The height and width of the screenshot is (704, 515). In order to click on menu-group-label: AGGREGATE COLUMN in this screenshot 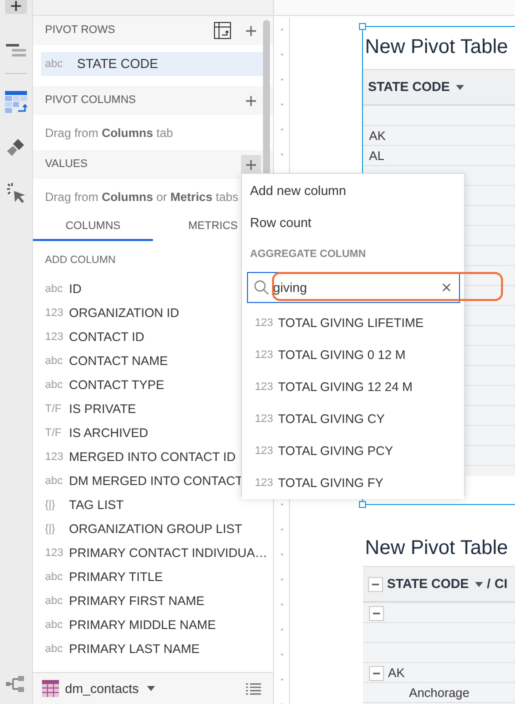, I will do `click(308, 254)`.